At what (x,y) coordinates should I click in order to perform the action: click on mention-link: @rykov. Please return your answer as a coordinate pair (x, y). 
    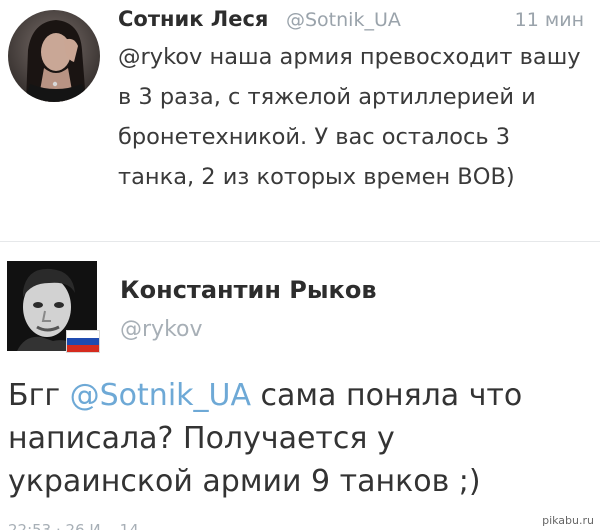
    Looking at the image, I should click on (160, 57).